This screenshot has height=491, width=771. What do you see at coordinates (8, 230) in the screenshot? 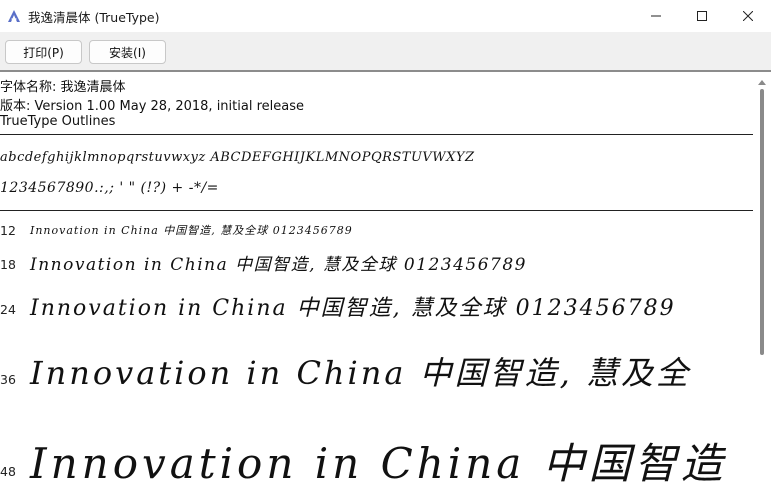
I see `size-label: 12` at bounding box center [8, 230].